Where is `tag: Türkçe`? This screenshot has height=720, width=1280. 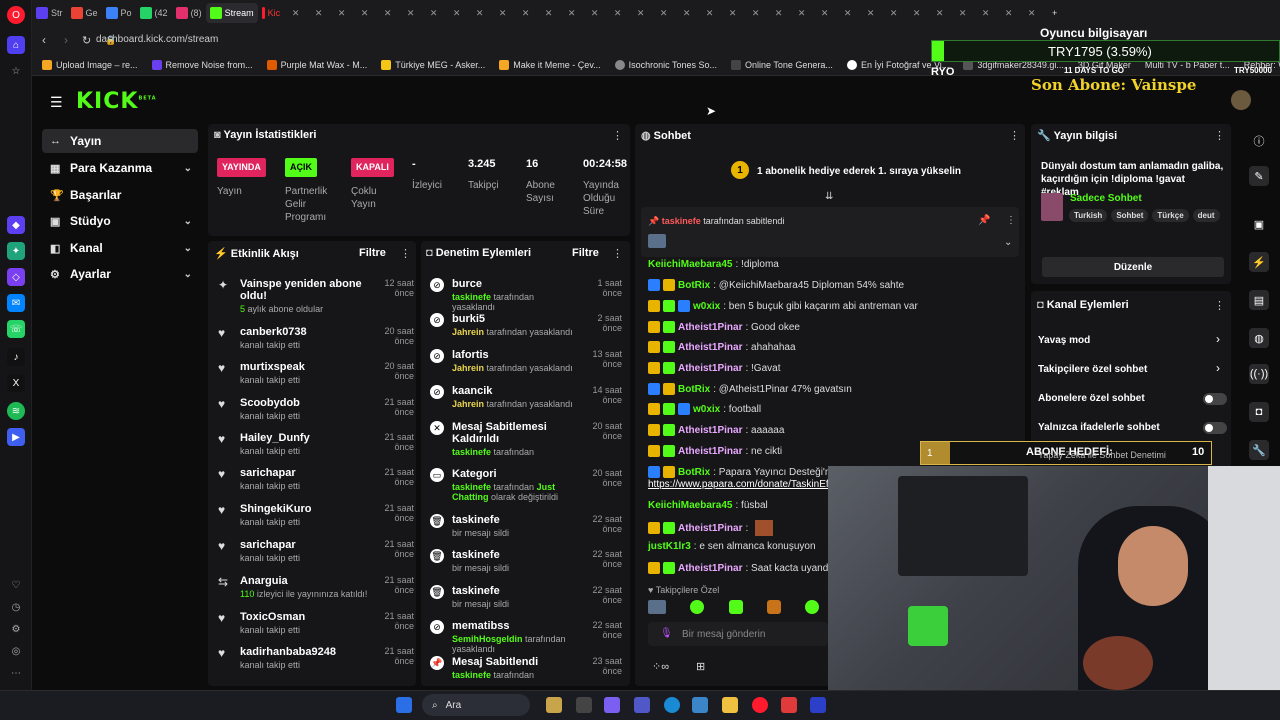 tag: Türkçe is located at coordinates (1170, 215).